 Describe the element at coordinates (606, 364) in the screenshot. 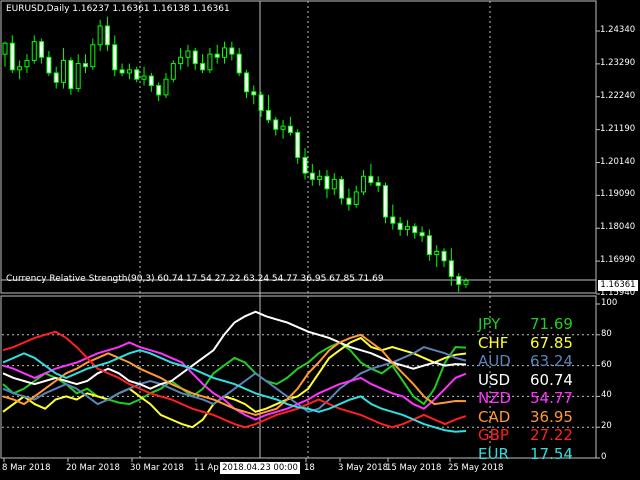

I see `indicator-axis-label: 60` at that location.